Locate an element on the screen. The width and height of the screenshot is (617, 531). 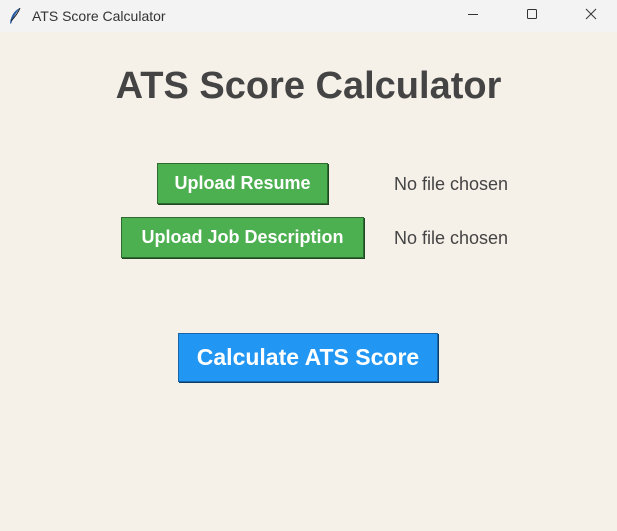
minimize-button is located at coordinates (473, 16).